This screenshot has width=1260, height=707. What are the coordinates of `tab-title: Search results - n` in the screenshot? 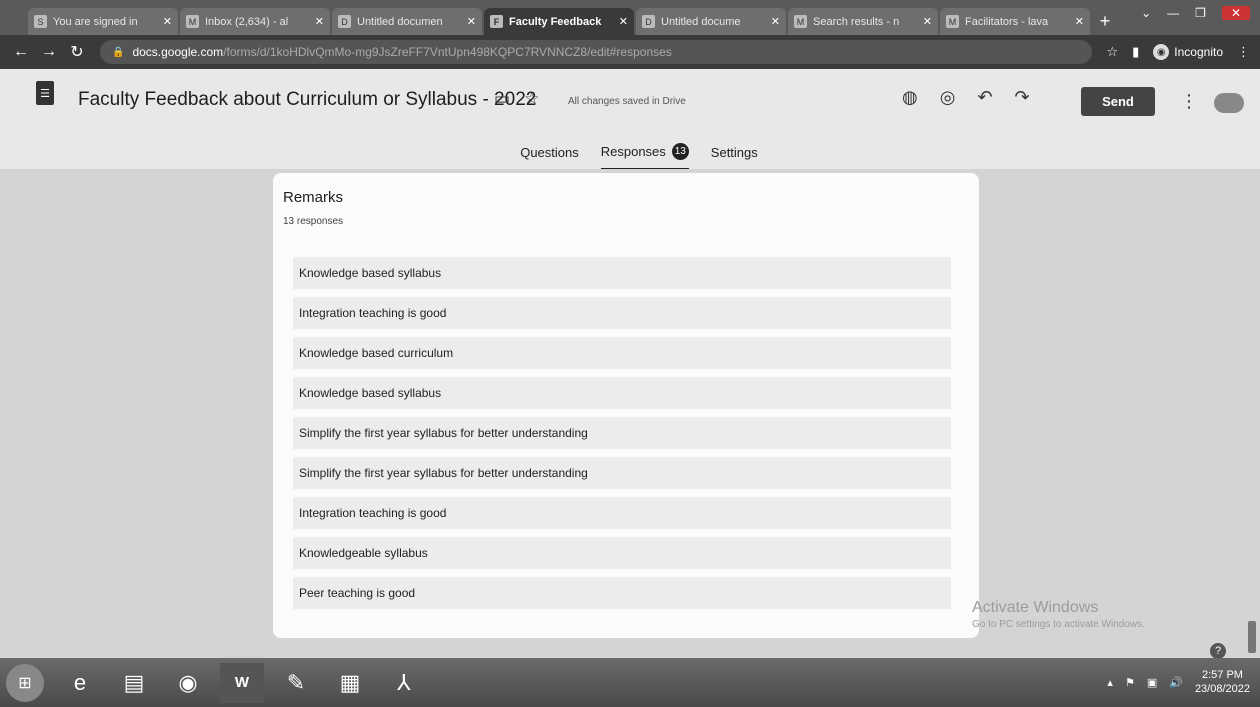 It's located at (856, 21).